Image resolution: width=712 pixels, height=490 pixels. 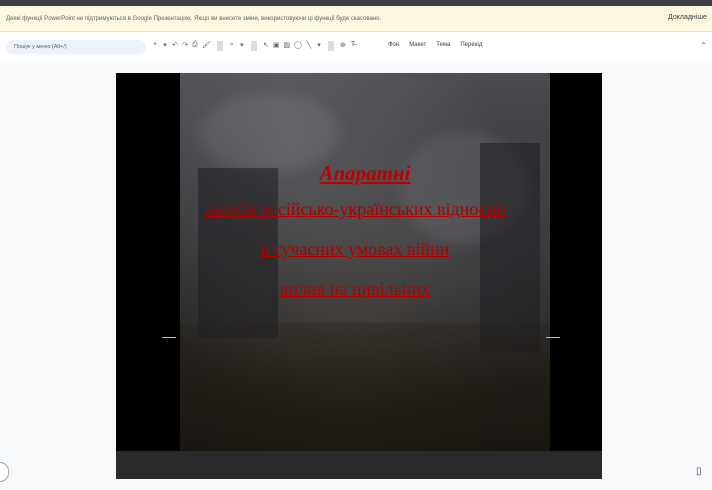 What do you see at coordinates (365, 173) in the screenshot?
I see `slide-title: Апаратні` at bounding box center [365, 173].